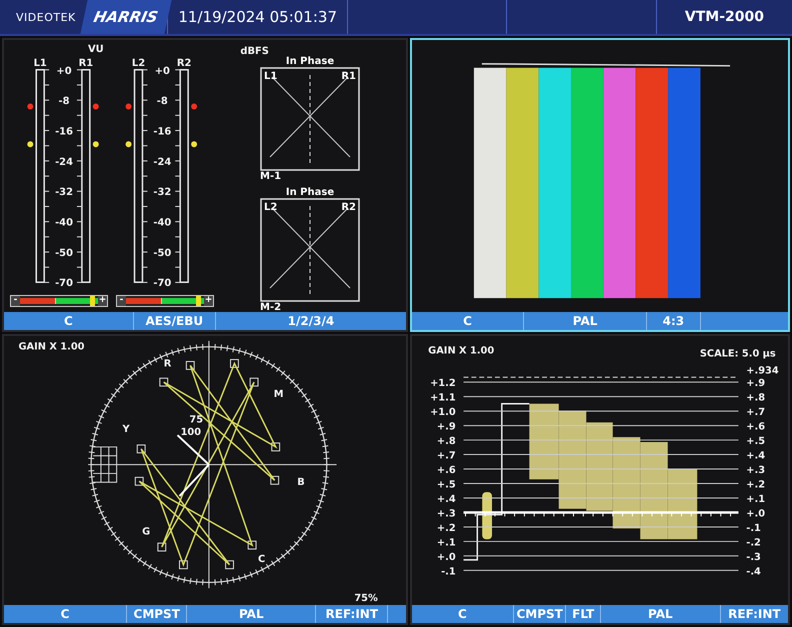 This screenshot has height=627, width=792. Describe the element at coordinates (146, 532) in the screenshot. I see `target-label: G` at that location.